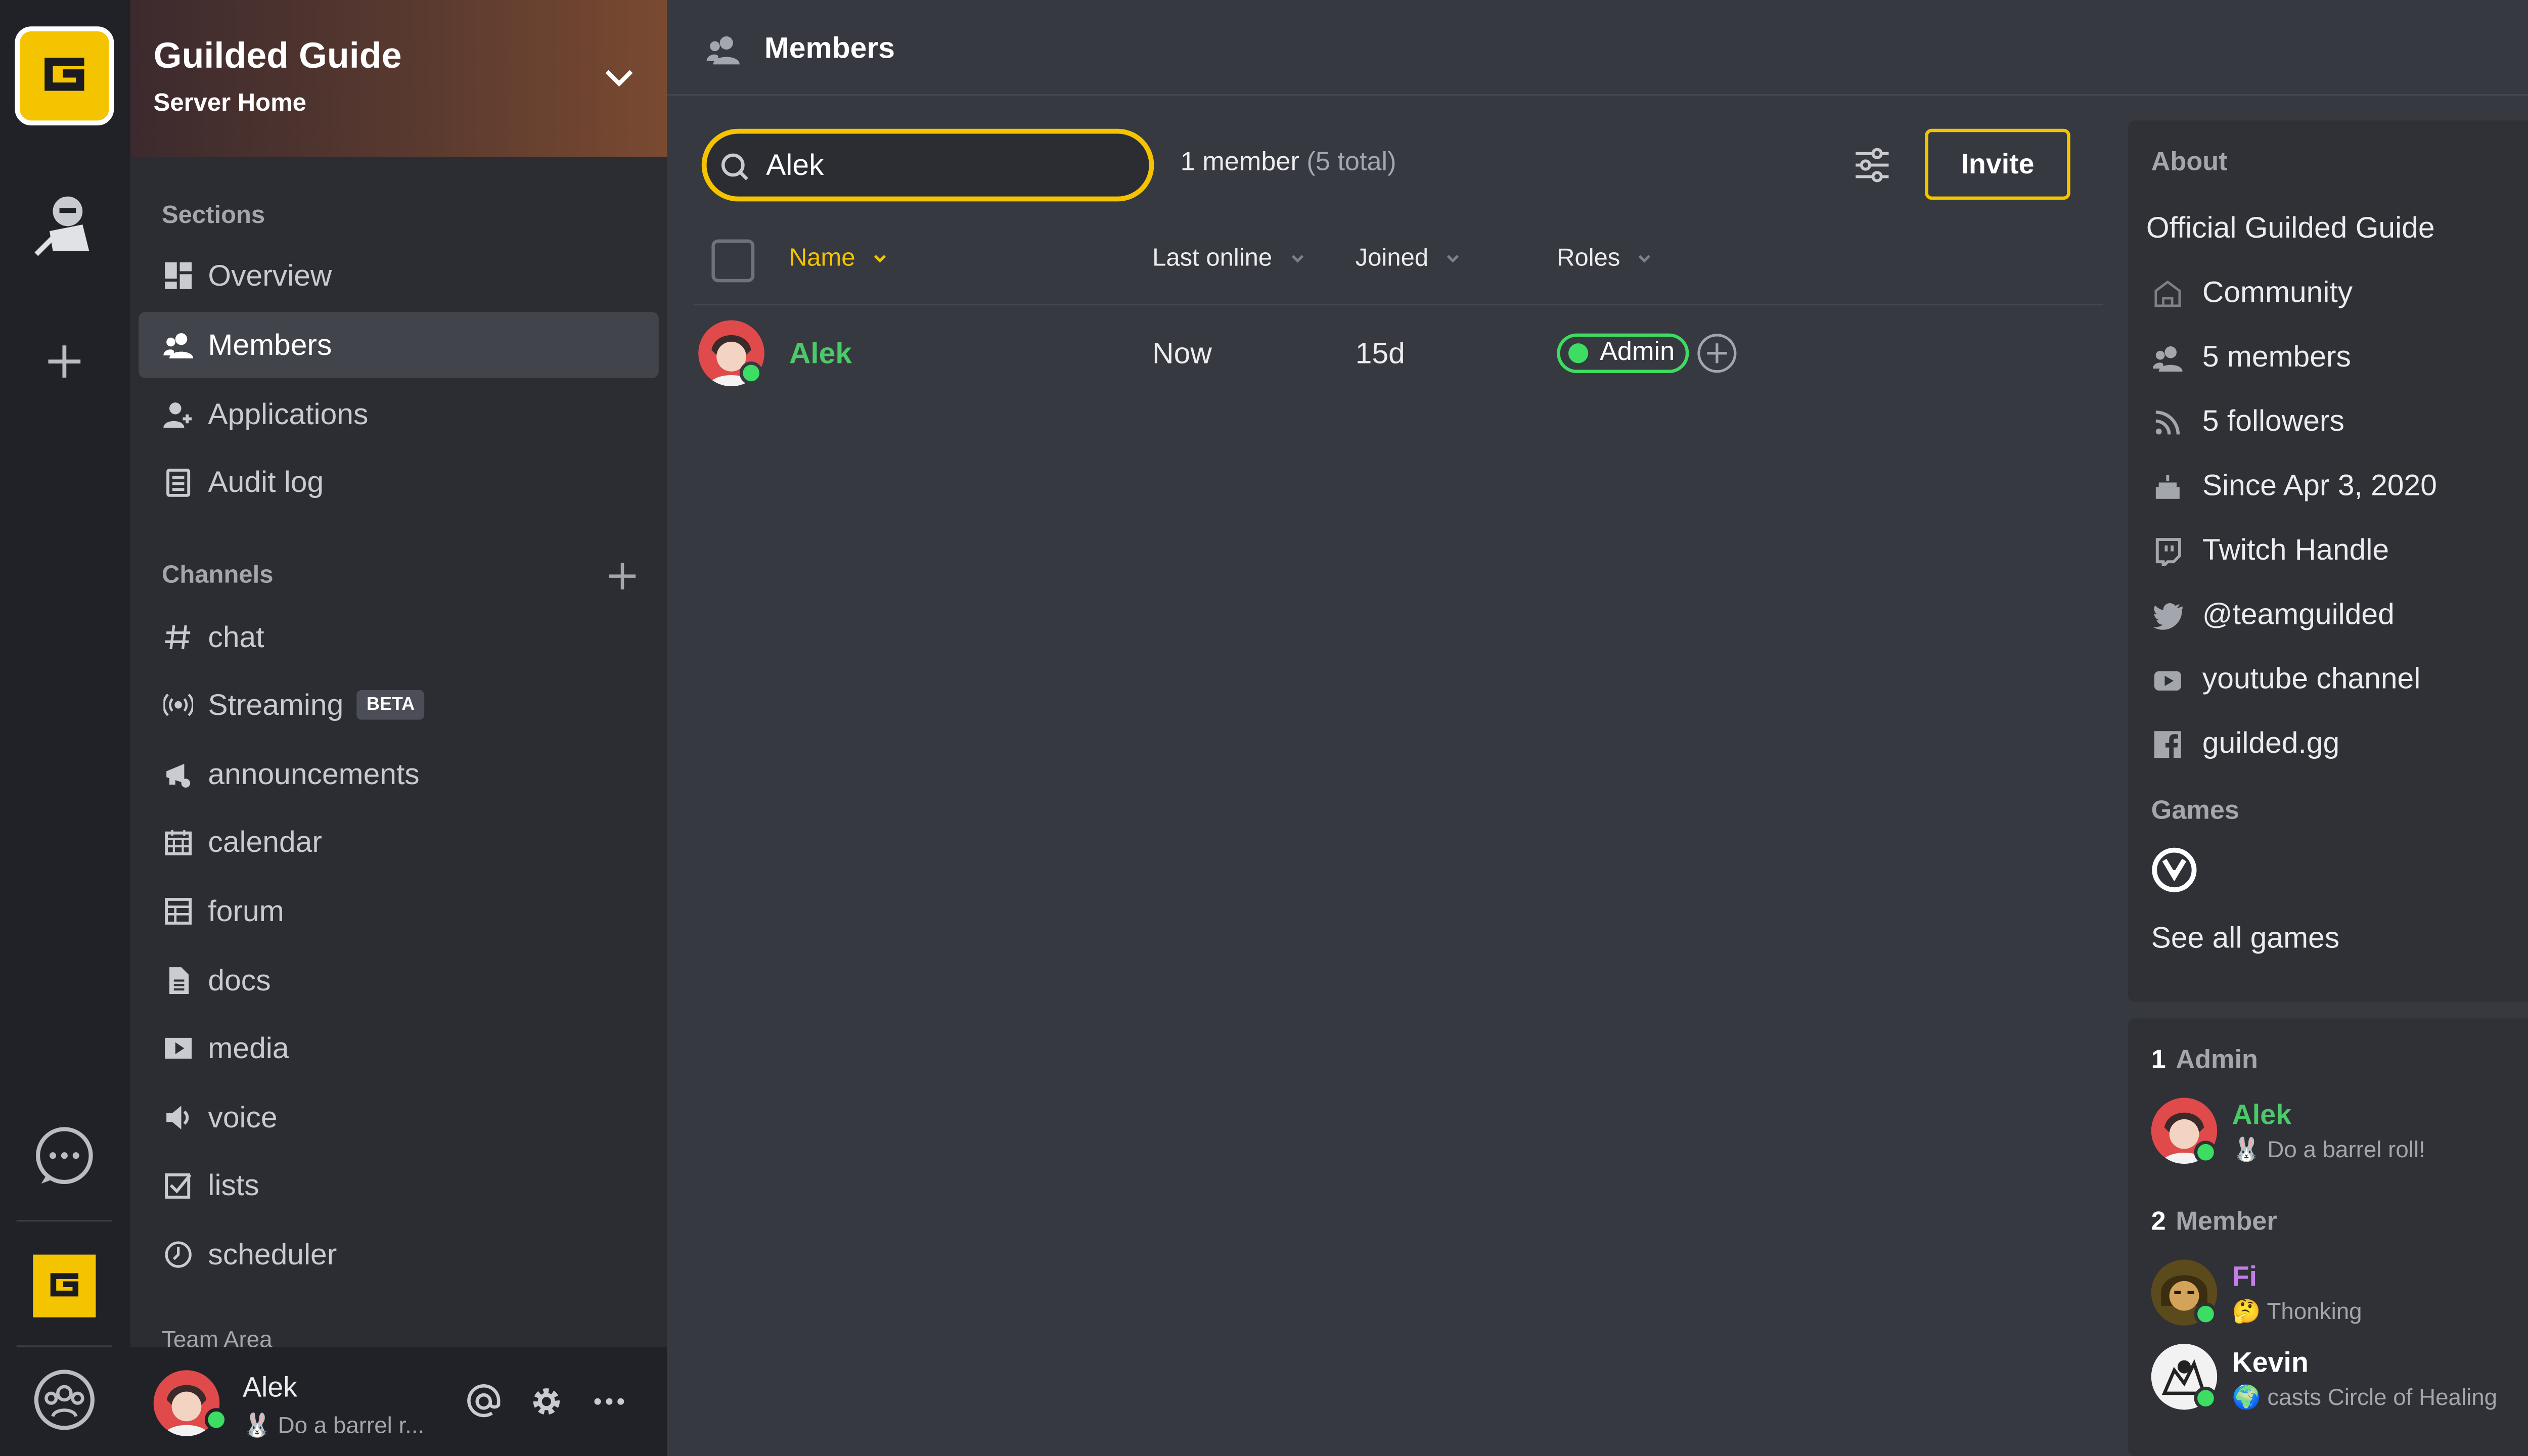  Describe the element at coordinates (218, 575) in the screenshot. I see `channels-label: Channels` at that location.